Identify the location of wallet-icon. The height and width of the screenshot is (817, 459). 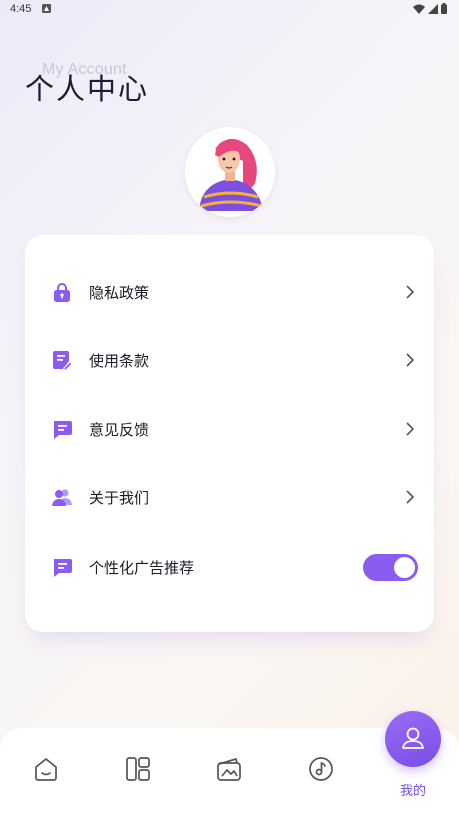
(229, 769).